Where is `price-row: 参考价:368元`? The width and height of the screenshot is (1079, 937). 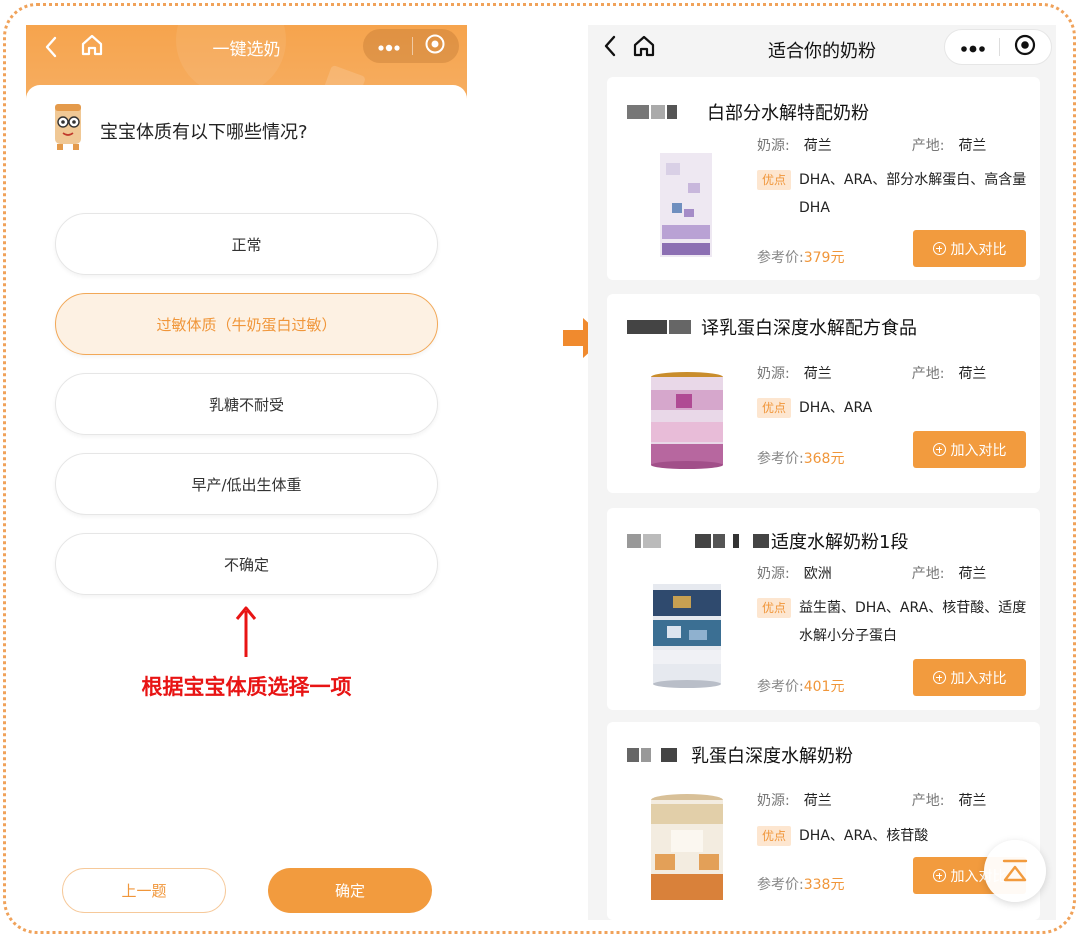
price-row: 参考价:368元 is located at coordinates (800, 458).